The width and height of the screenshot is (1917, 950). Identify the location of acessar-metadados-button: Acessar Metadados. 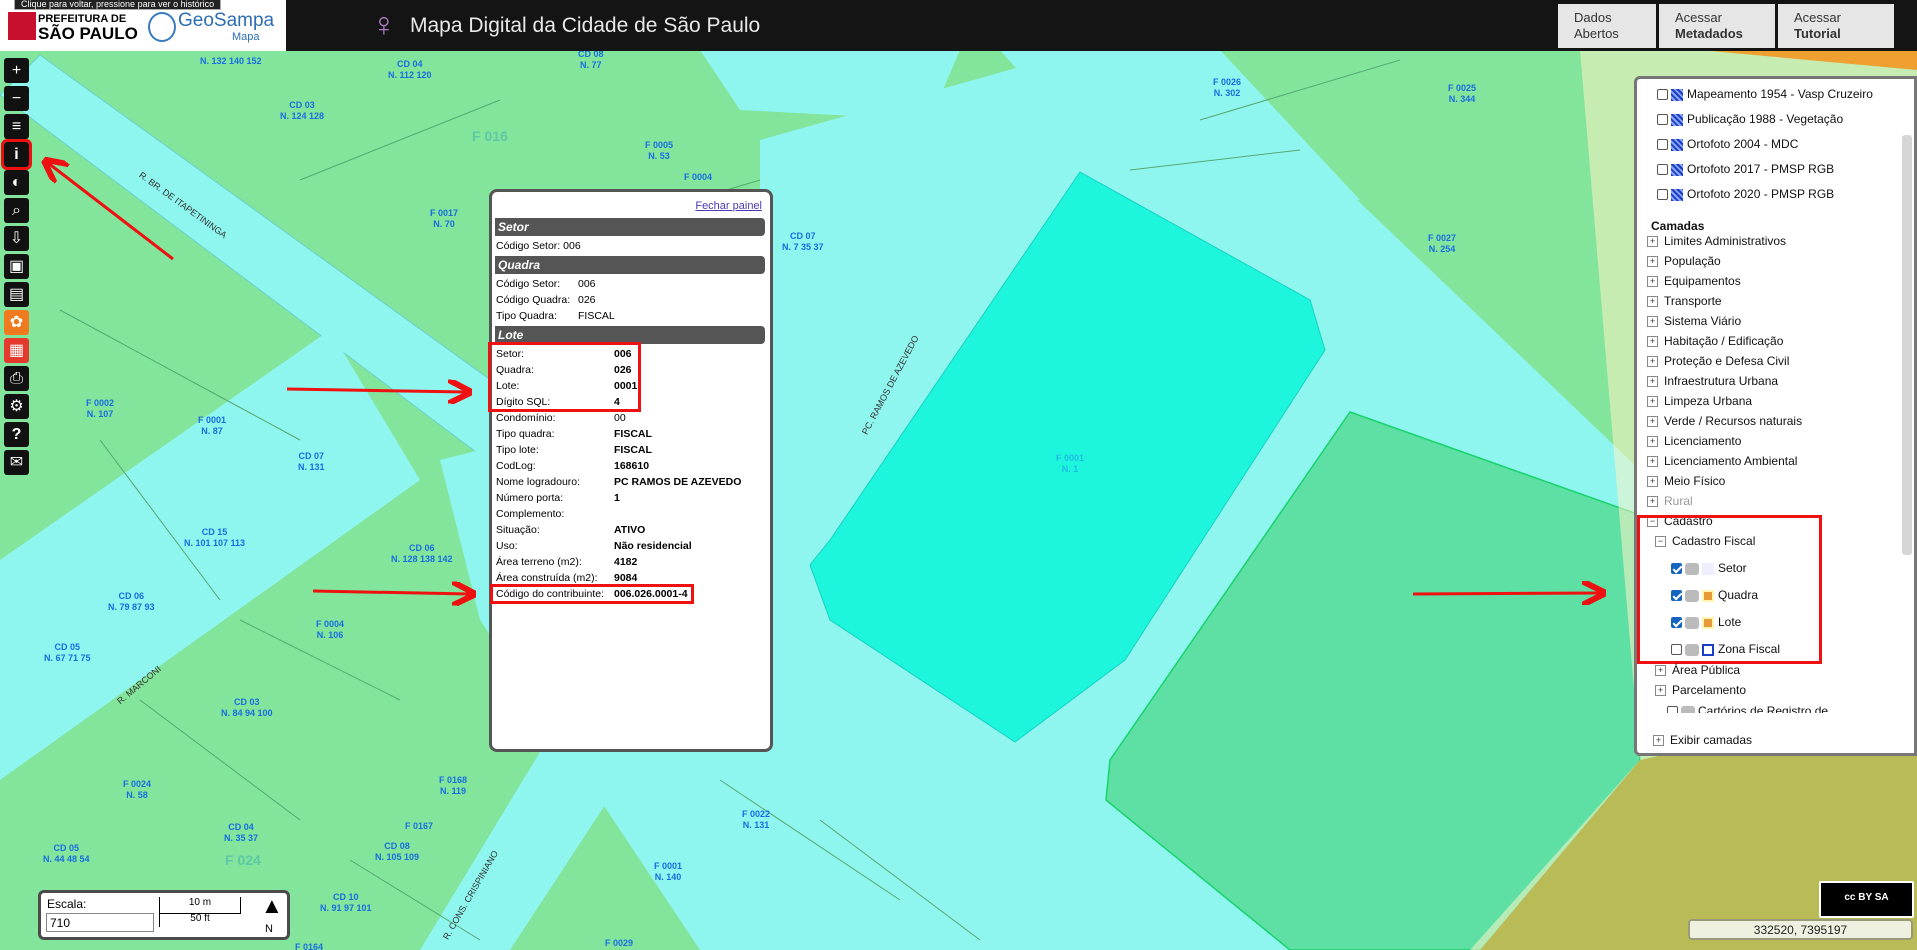
(1717, 26).